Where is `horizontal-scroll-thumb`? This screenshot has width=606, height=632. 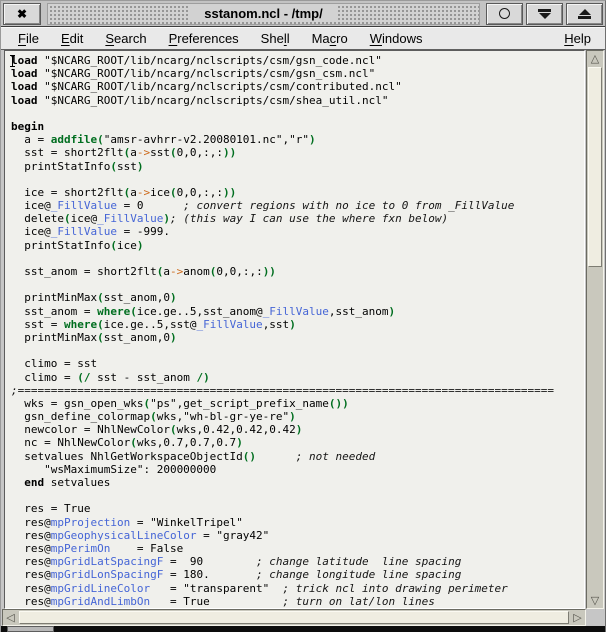 horizontal-scroll-thumb is located at coordinates (294, 617).